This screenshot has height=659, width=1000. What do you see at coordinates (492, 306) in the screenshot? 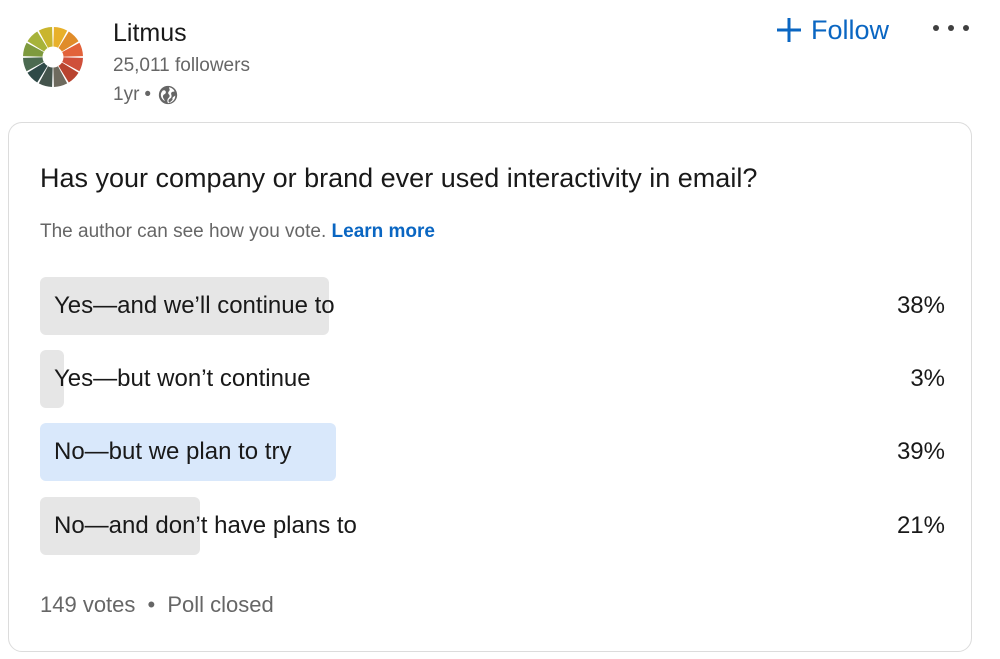
I see `poll-option-1: Yes—and we’ll continue to 38%` at bounding box center [492, 306].